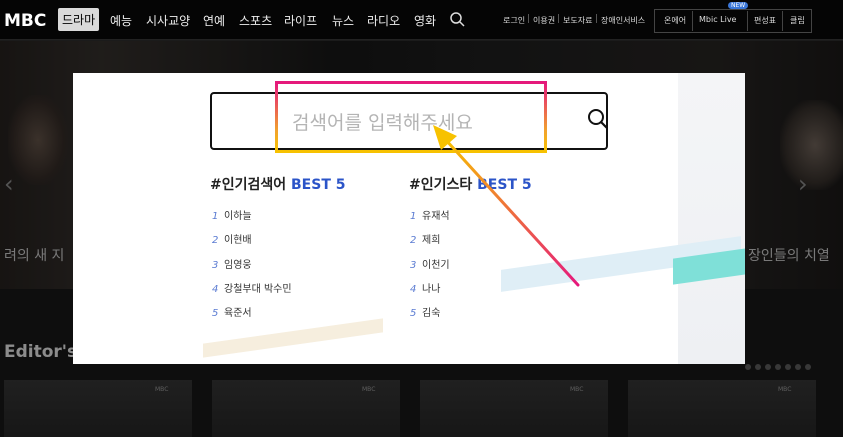 The height and width of the screenshot is (437, 843). Describe the element at coordinates (738, 5) in the screenshot. I see `new-badge: NEW` at that location.